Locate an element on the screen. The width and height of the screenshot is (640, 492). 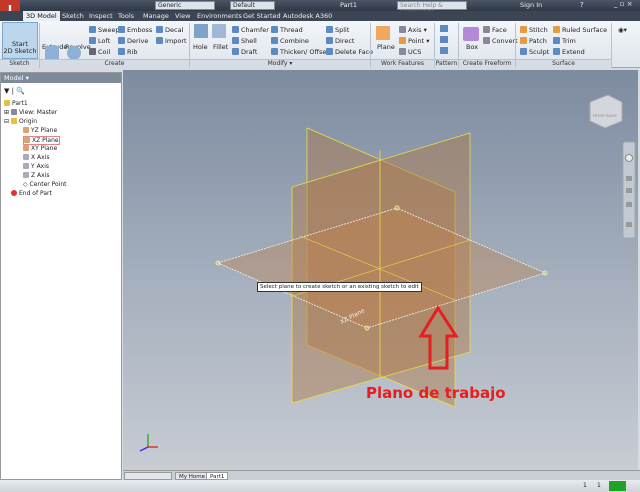
tab-part1: Part1 is located at coordinates (217, 476).